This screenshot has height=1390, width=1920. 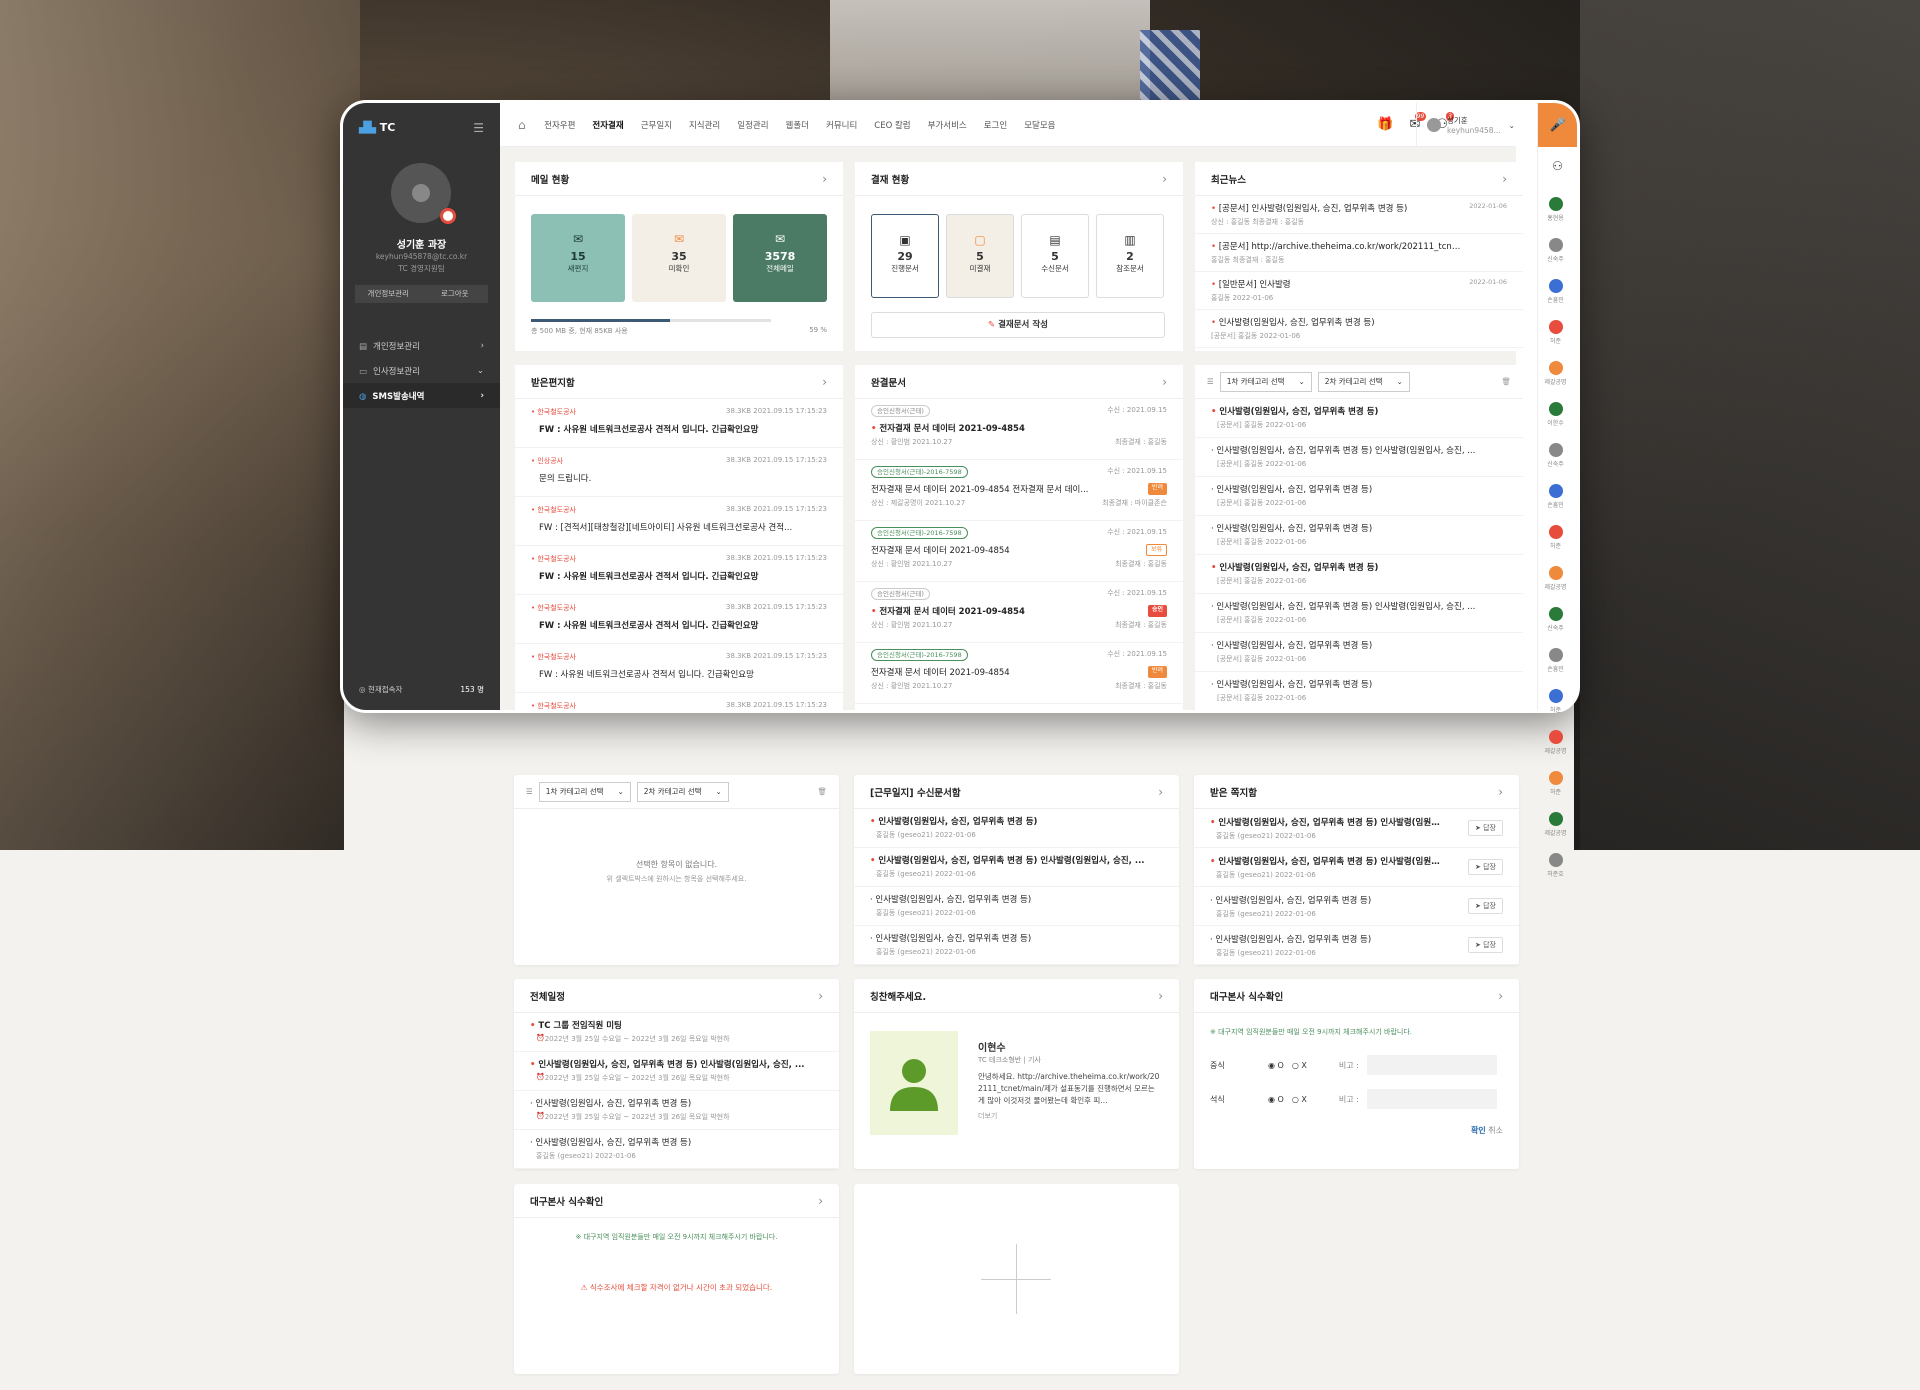 I want to click on nav-item: 로그인, so click(x=995, y=125).